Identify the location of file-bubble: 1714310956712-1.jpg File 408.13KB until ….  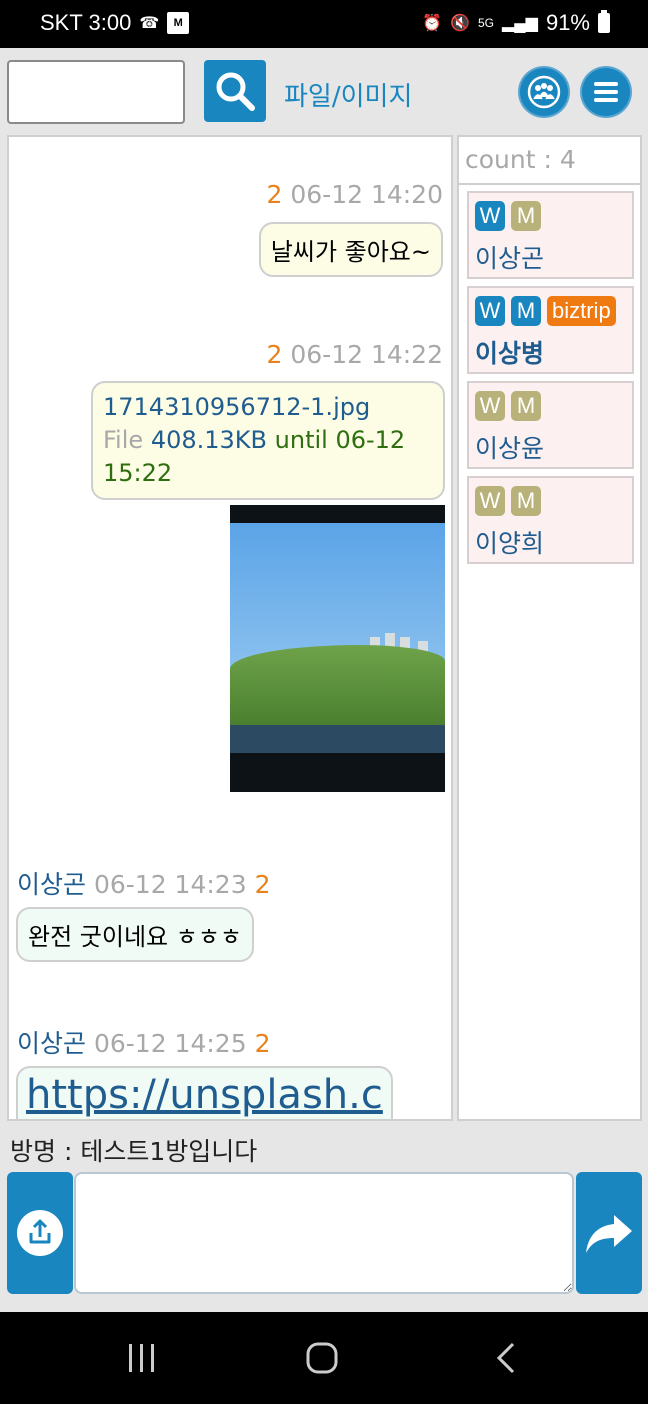
(268, 440).